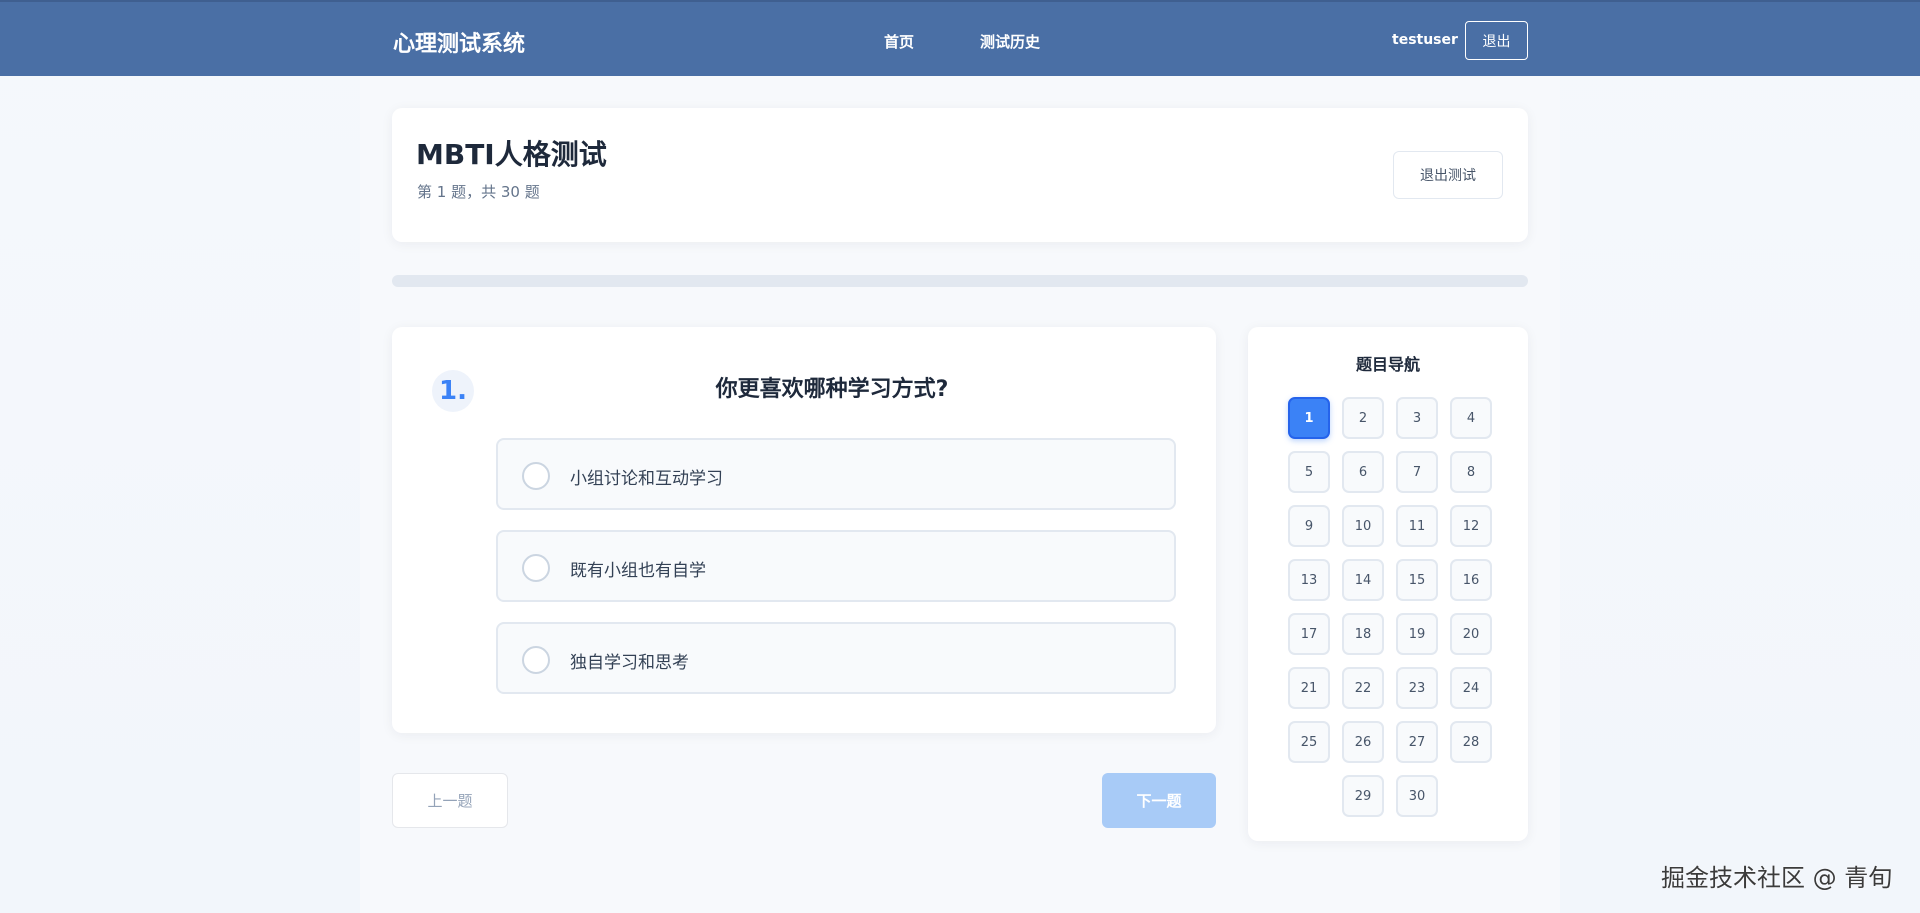 The image size is (1920, 913). I want to click on option-1: 小组讨论和互动学习, so click(836, 474).